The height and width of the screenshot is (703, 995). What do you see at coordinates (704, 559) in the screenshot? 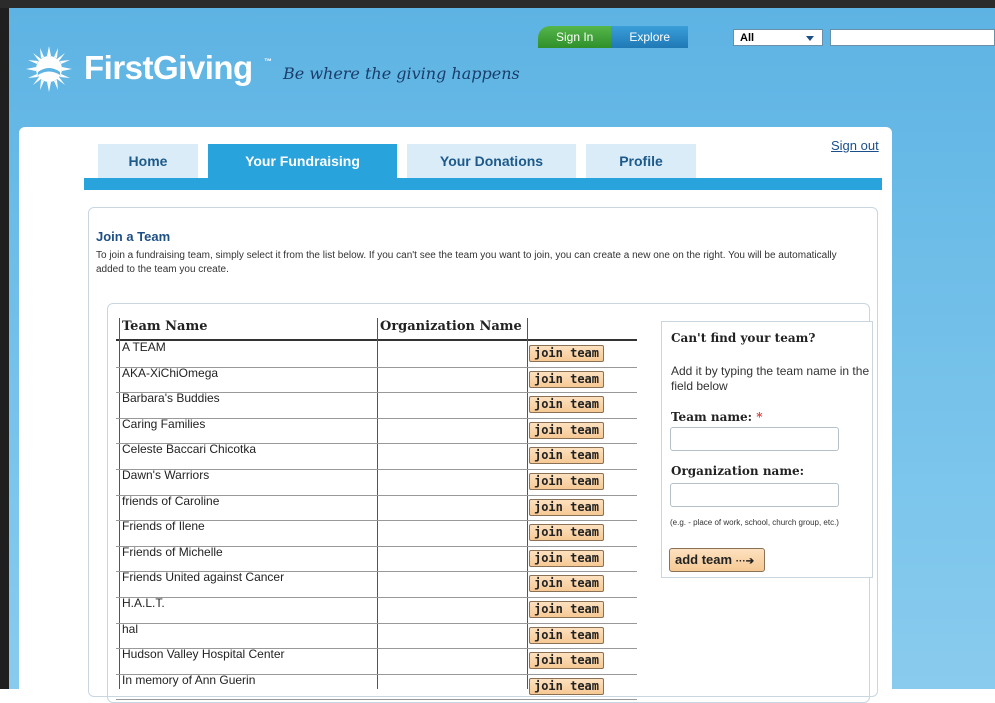
I see `add-team-label: add team` at bounding box center [704, 559].